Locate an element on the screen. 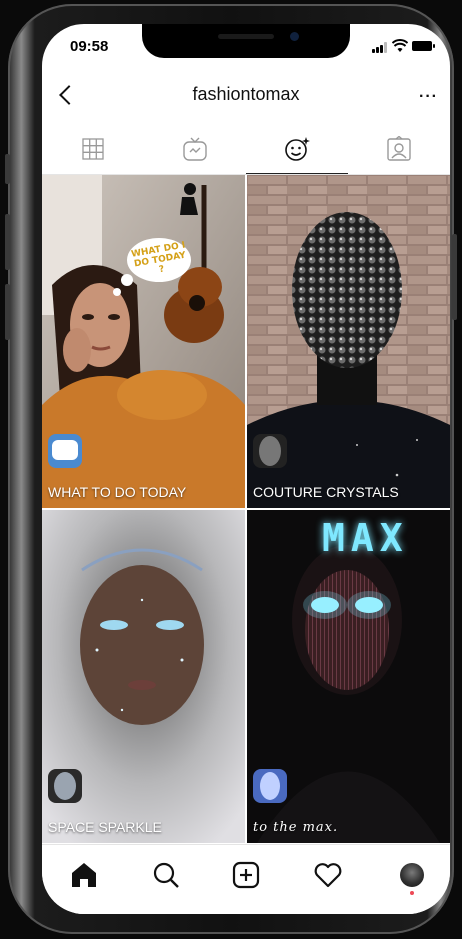 This screenshot has width=462, height=939. tab-igtv is located at coordinates (195, 149).